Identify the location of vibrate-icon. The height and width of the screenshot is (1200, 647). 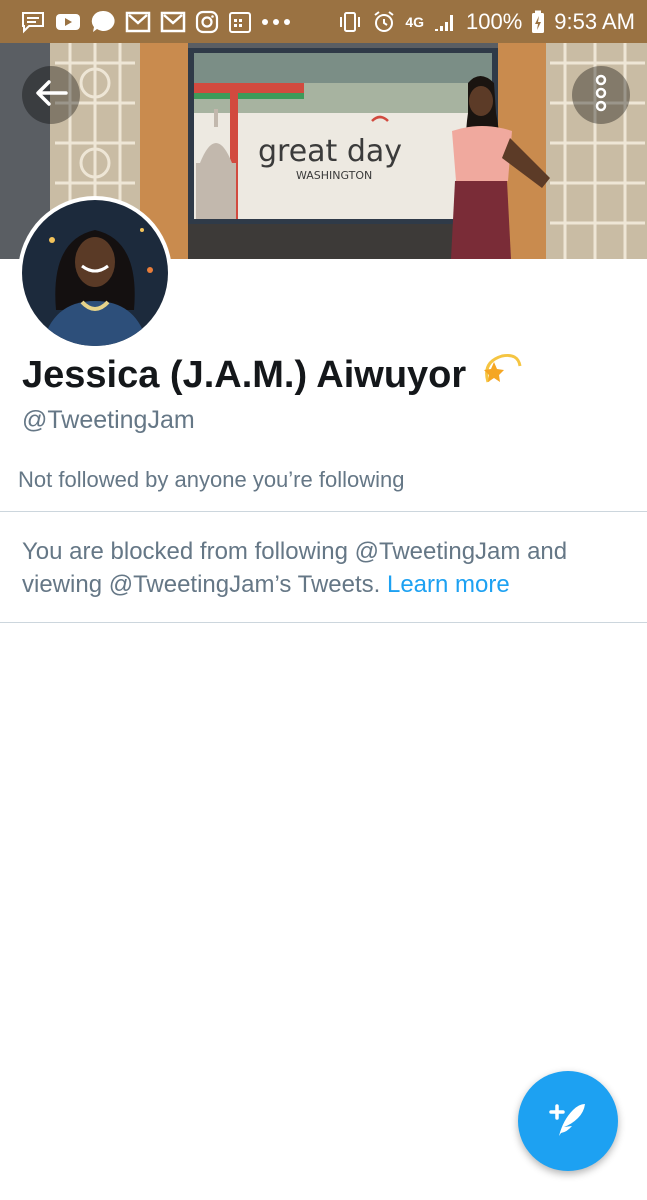
(350, 22).